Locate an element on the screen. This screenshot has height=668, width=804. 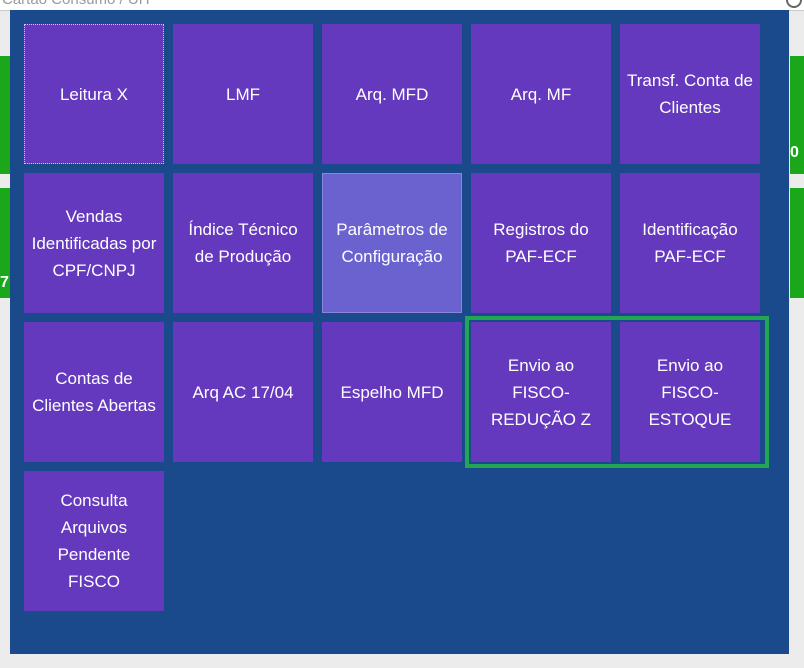
tile-arq-ac-1704: Arq AC 17/04 is located at coordinates (243, 392).